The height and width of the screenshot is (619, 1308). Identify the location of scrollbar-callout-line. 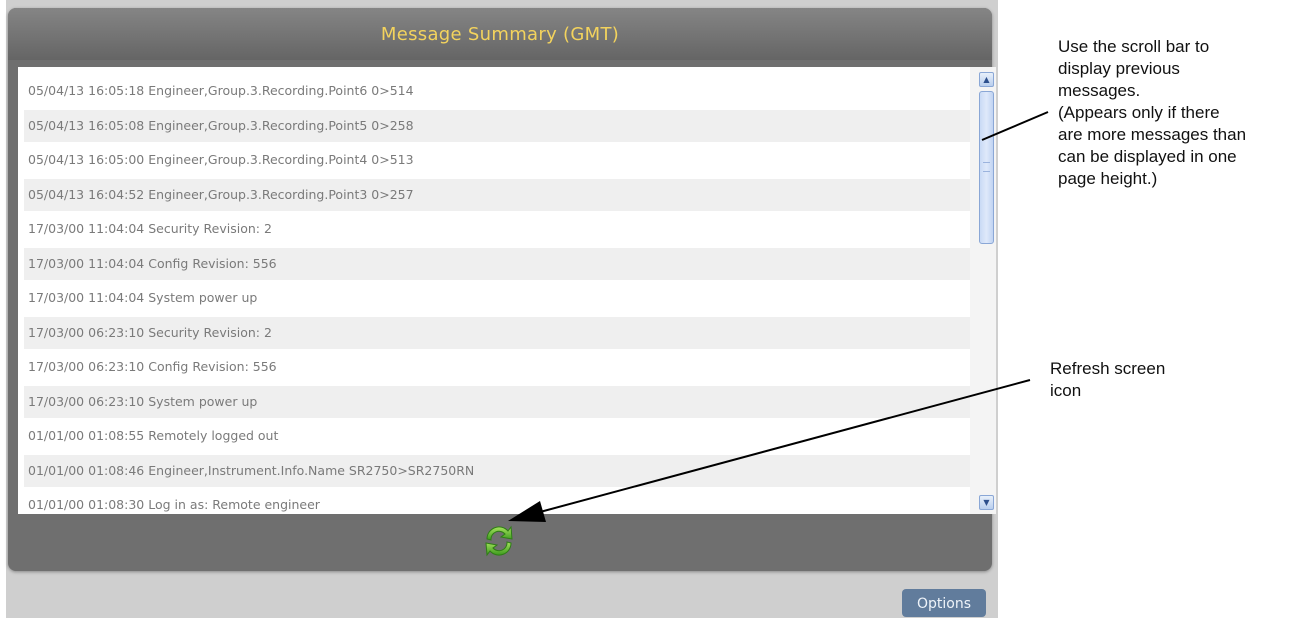
(1015, 126).